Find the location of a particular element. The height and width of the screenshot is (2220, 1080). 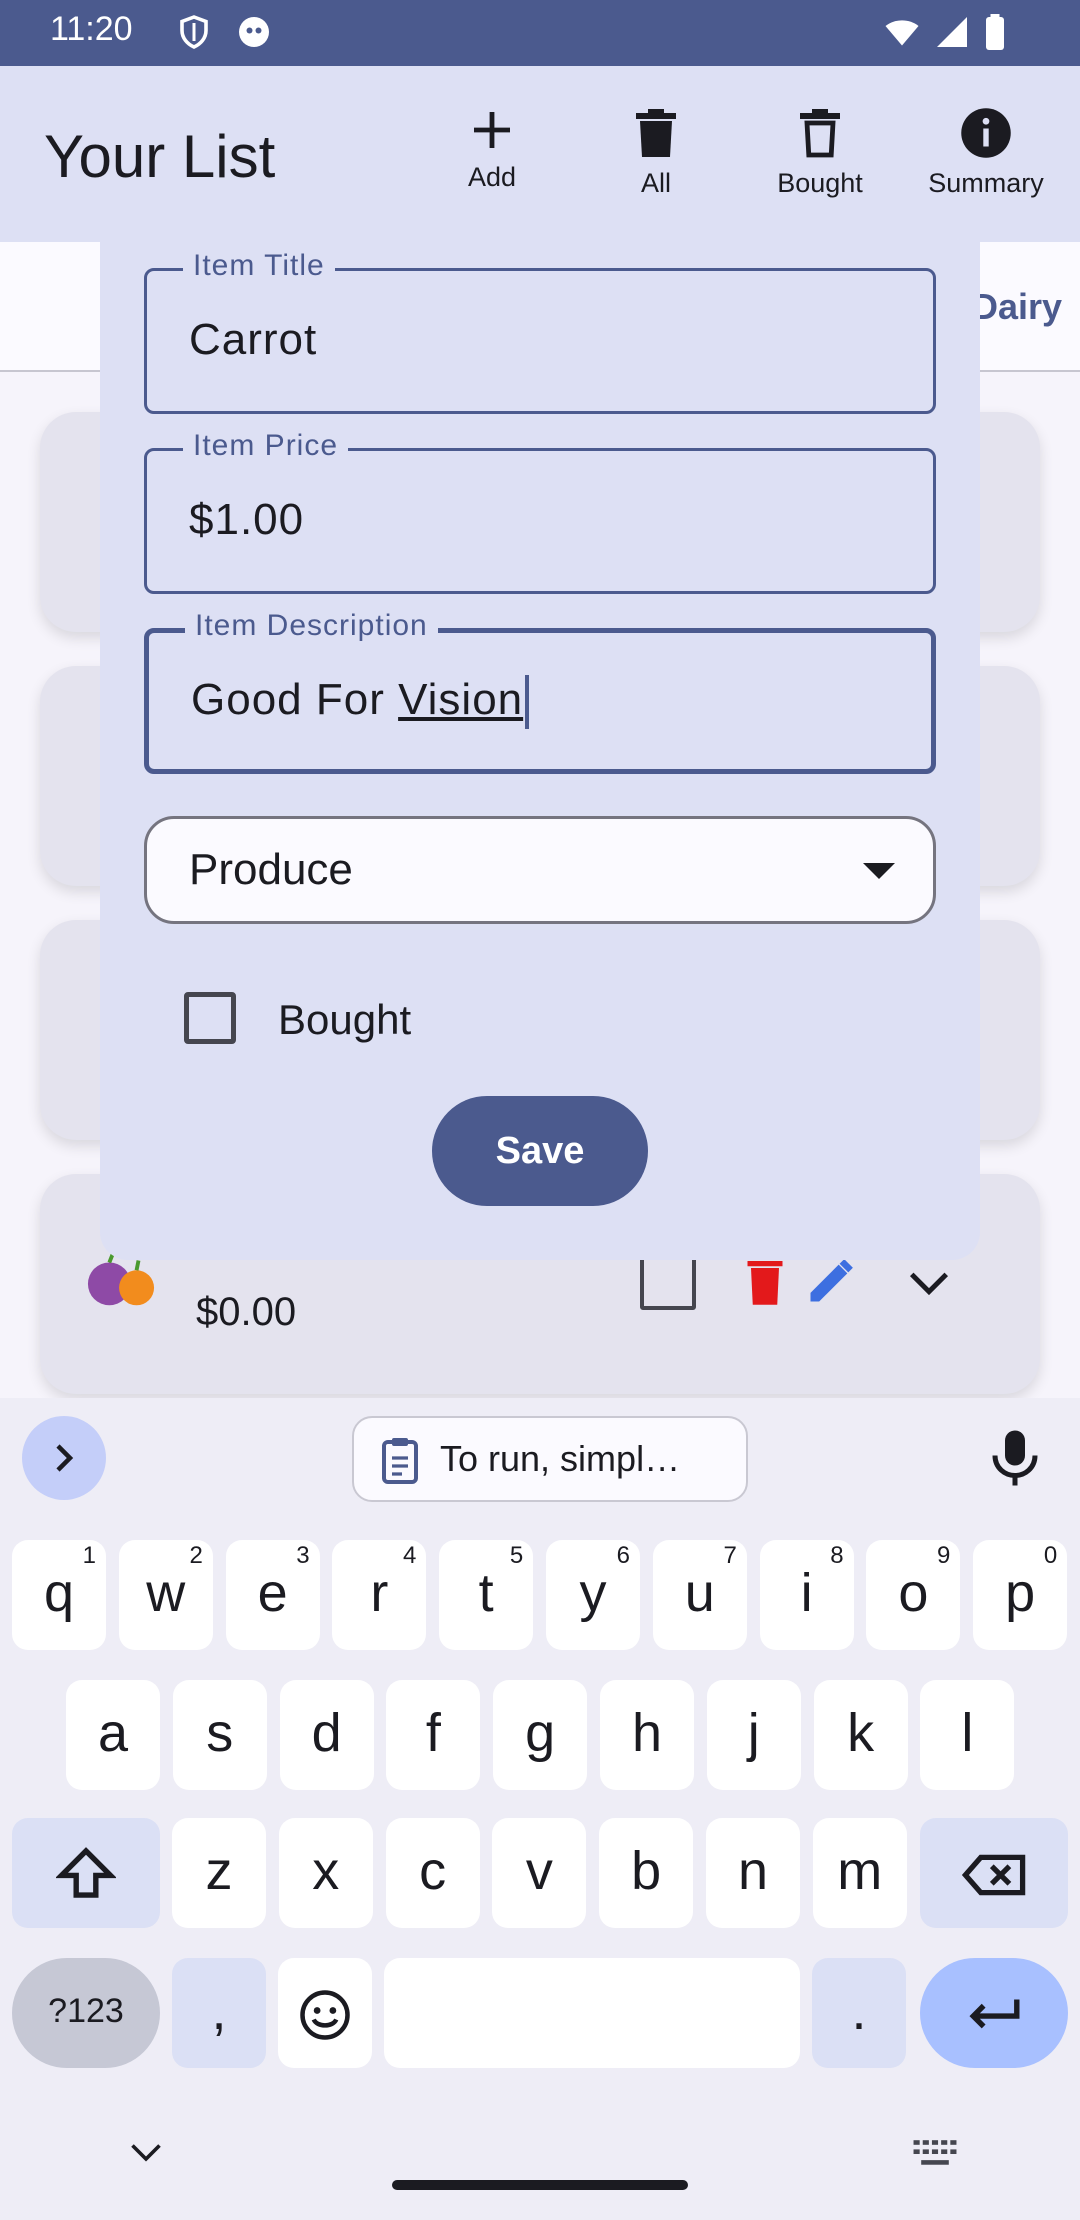

key-p-label: p is located at coordinates (1020, 1593).